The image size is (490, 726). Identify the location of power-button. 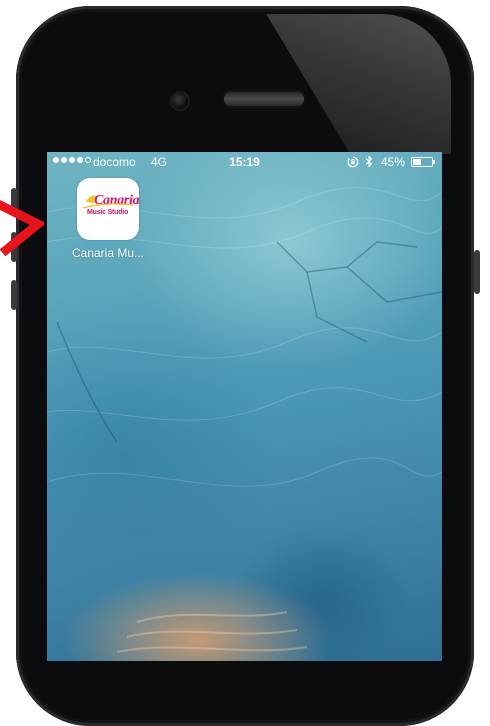
(477, 272).